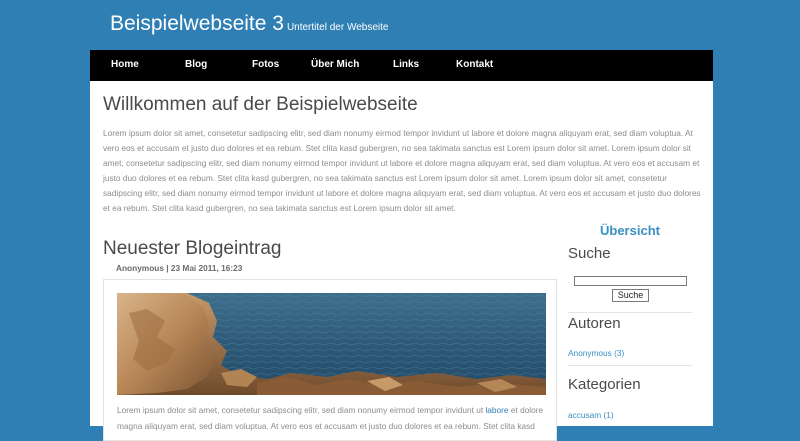  What do you see at coordinates (474, 65) in the screenshot?
I see `nav-item-kontakt: Kontakt` at bounding box center [474, 65].